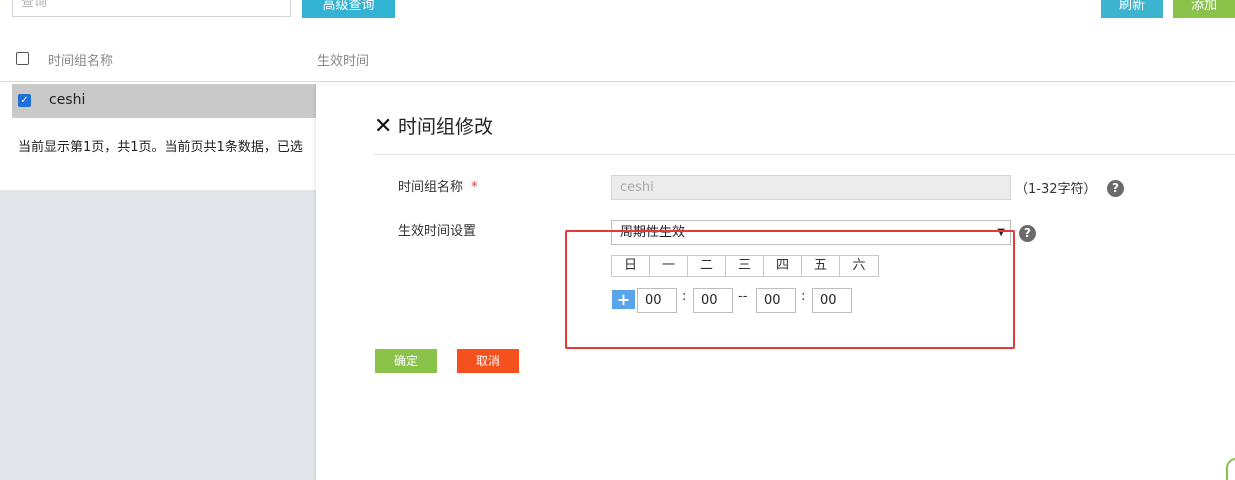 This screenshot has width=1235, height=480. Describe the element at coordinates (81, 61) in the screenshot. I see `column-header-name: 时间组名称` at that location.